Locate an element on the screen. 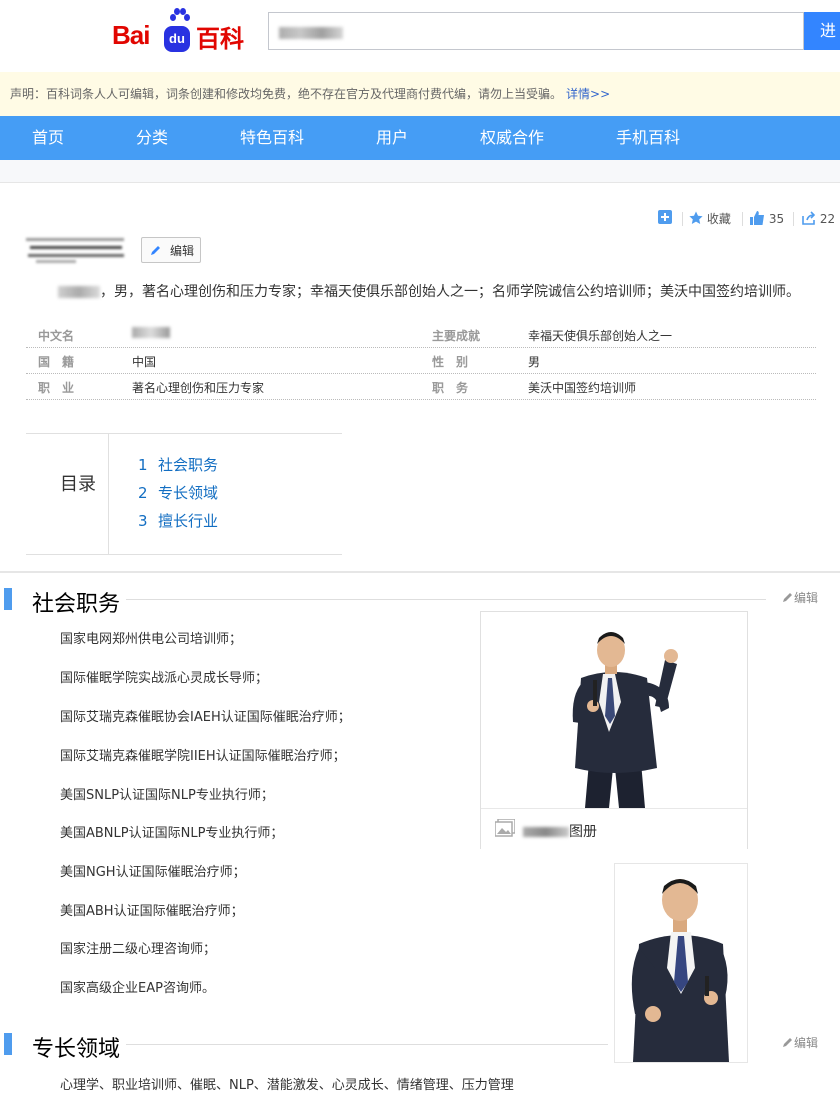  album-name-blurred is located at coordinates (546, 832).